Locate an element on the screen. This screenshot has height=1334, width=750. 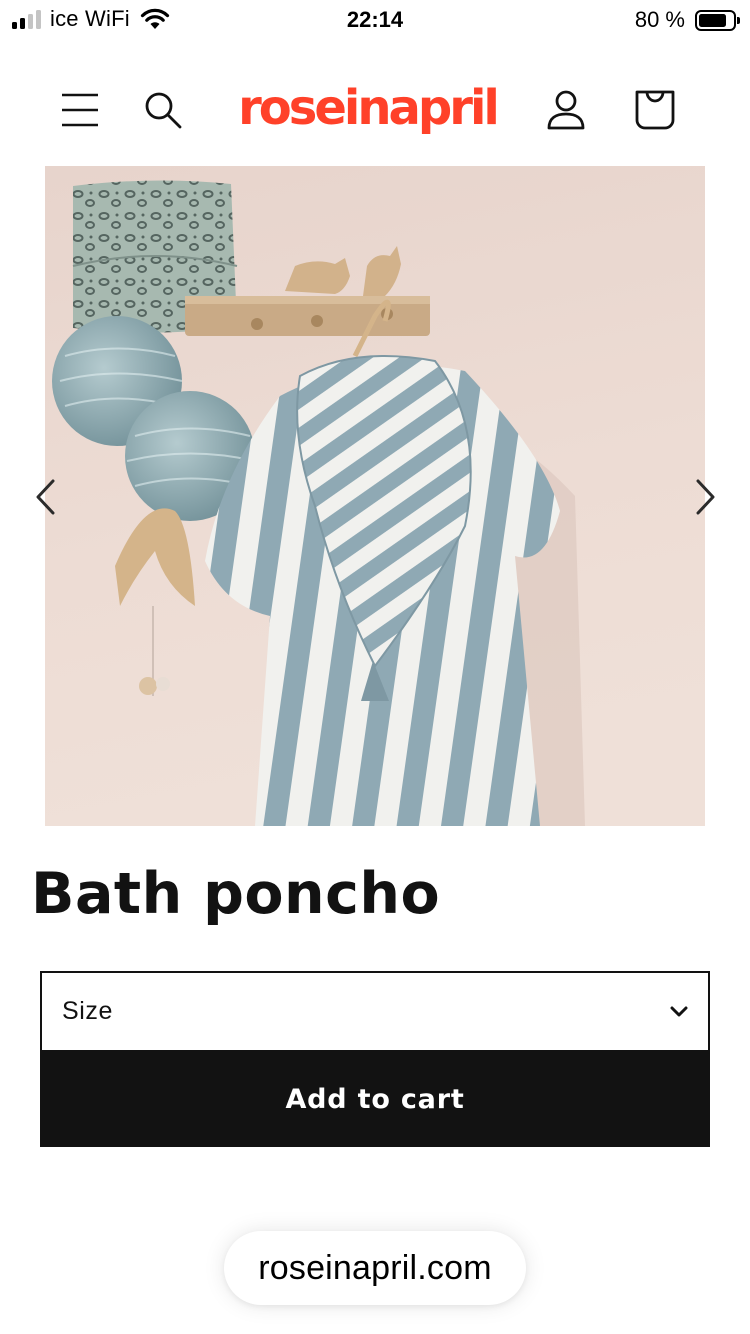
next-image-button is located at coordinates (706, 497).